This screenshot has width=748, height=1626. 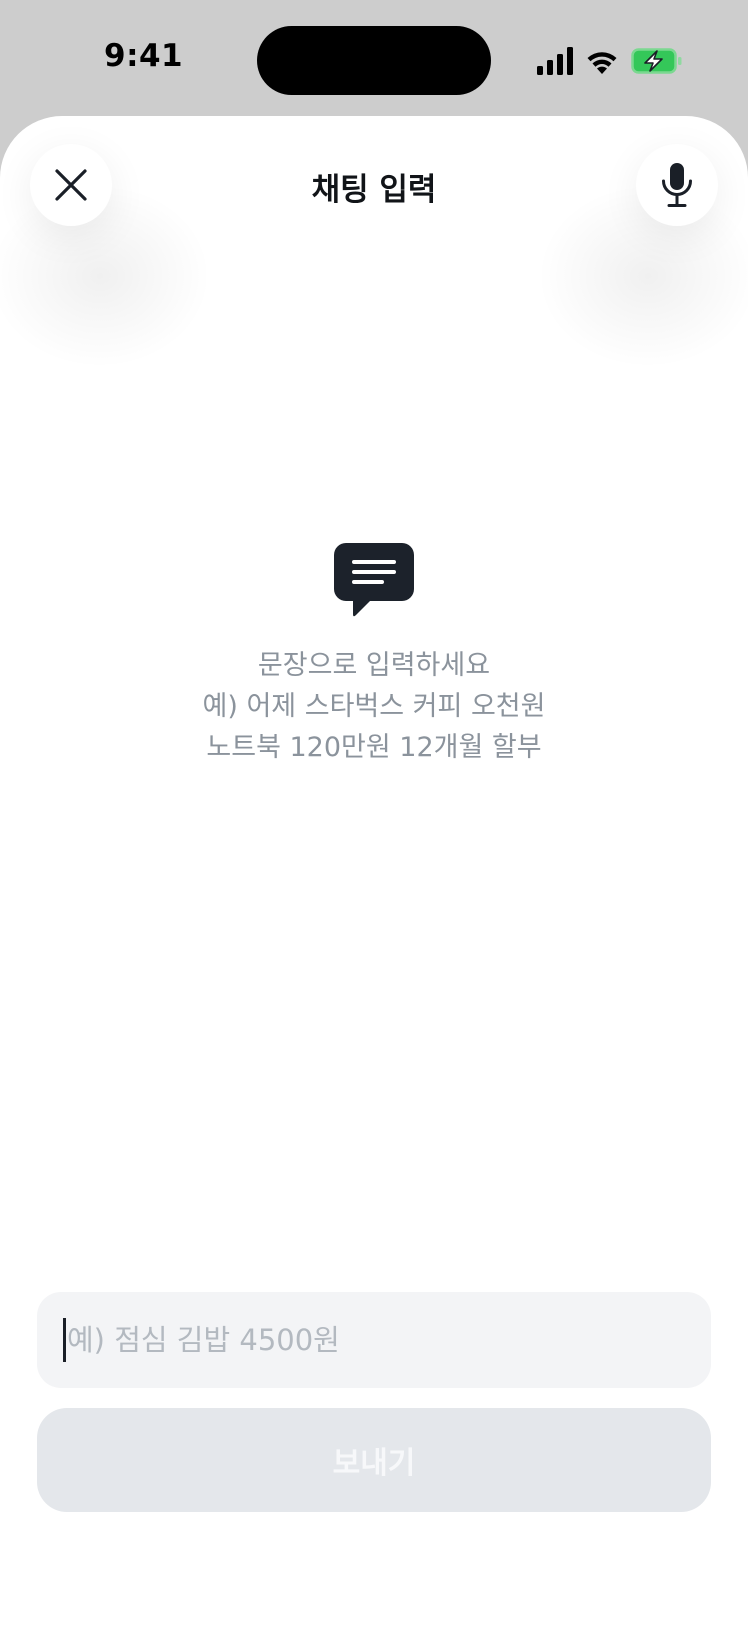 What do you see at coordinates (367, 1340) in the screenshot?
I see `chat-text-input` at bounding box center [367, 1340].